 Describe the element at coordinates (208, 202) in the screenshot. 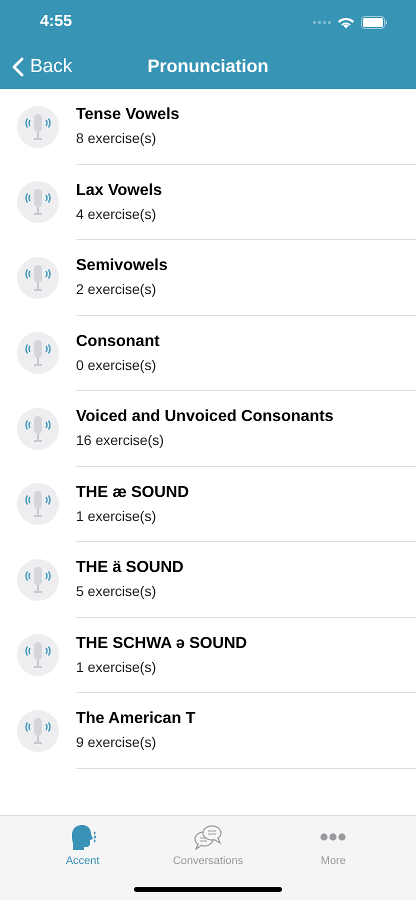

I see `list-item: Lax Vowels 4 exercise(s)` at that location.